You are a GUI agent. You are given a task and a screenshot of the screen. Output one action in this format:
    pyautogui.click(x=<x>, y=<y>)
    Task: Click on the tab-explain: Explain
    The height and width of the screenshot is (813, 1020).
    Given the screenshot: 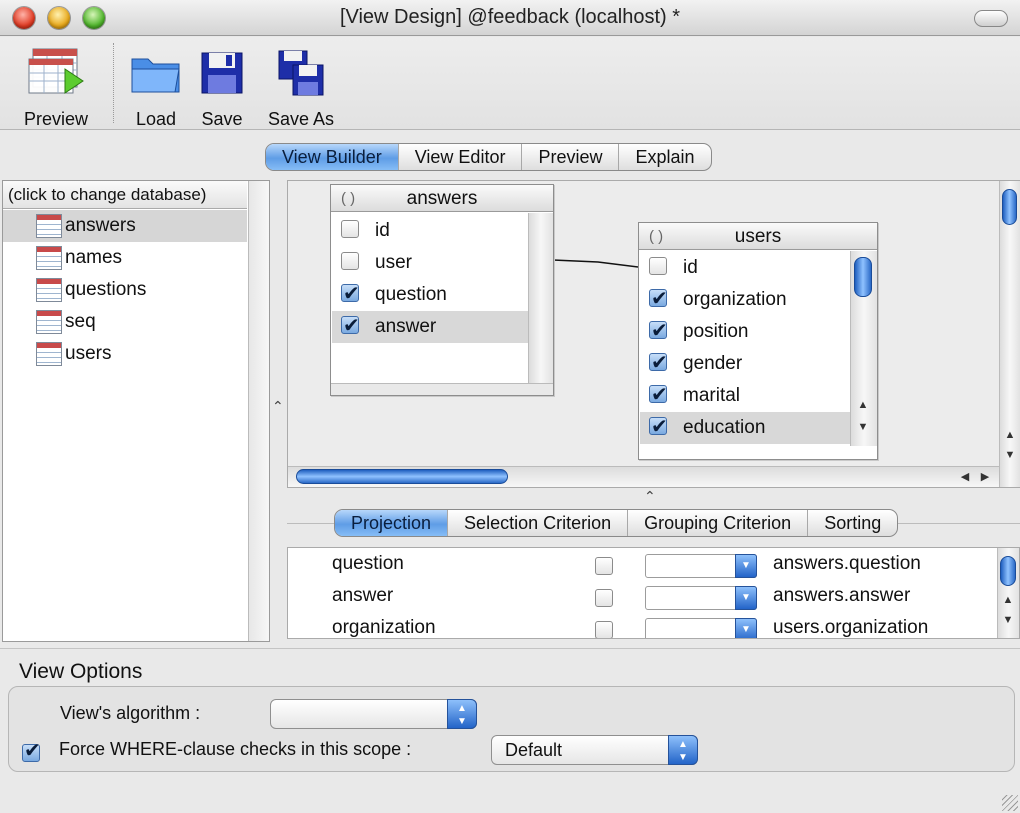 What is the action you would take?
    pyautogui.click(x=664, y=157)
    